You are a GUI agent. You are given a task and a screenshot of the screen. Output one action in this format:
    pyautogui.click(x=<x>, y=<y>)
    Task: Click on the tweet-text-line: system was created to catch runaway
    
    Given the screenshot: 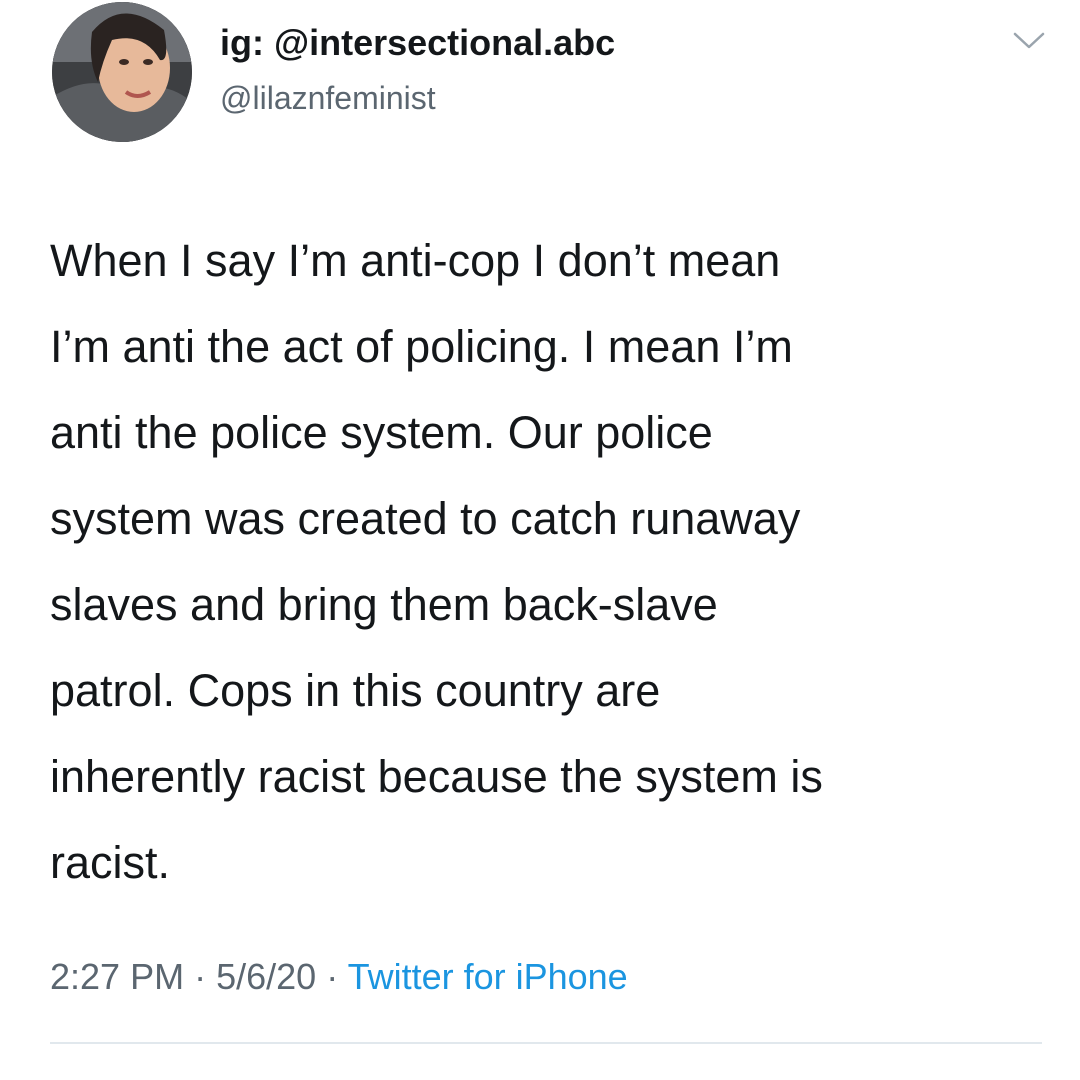 What is the action you would take?
    pyautogui.click(x=425, y=518)
    